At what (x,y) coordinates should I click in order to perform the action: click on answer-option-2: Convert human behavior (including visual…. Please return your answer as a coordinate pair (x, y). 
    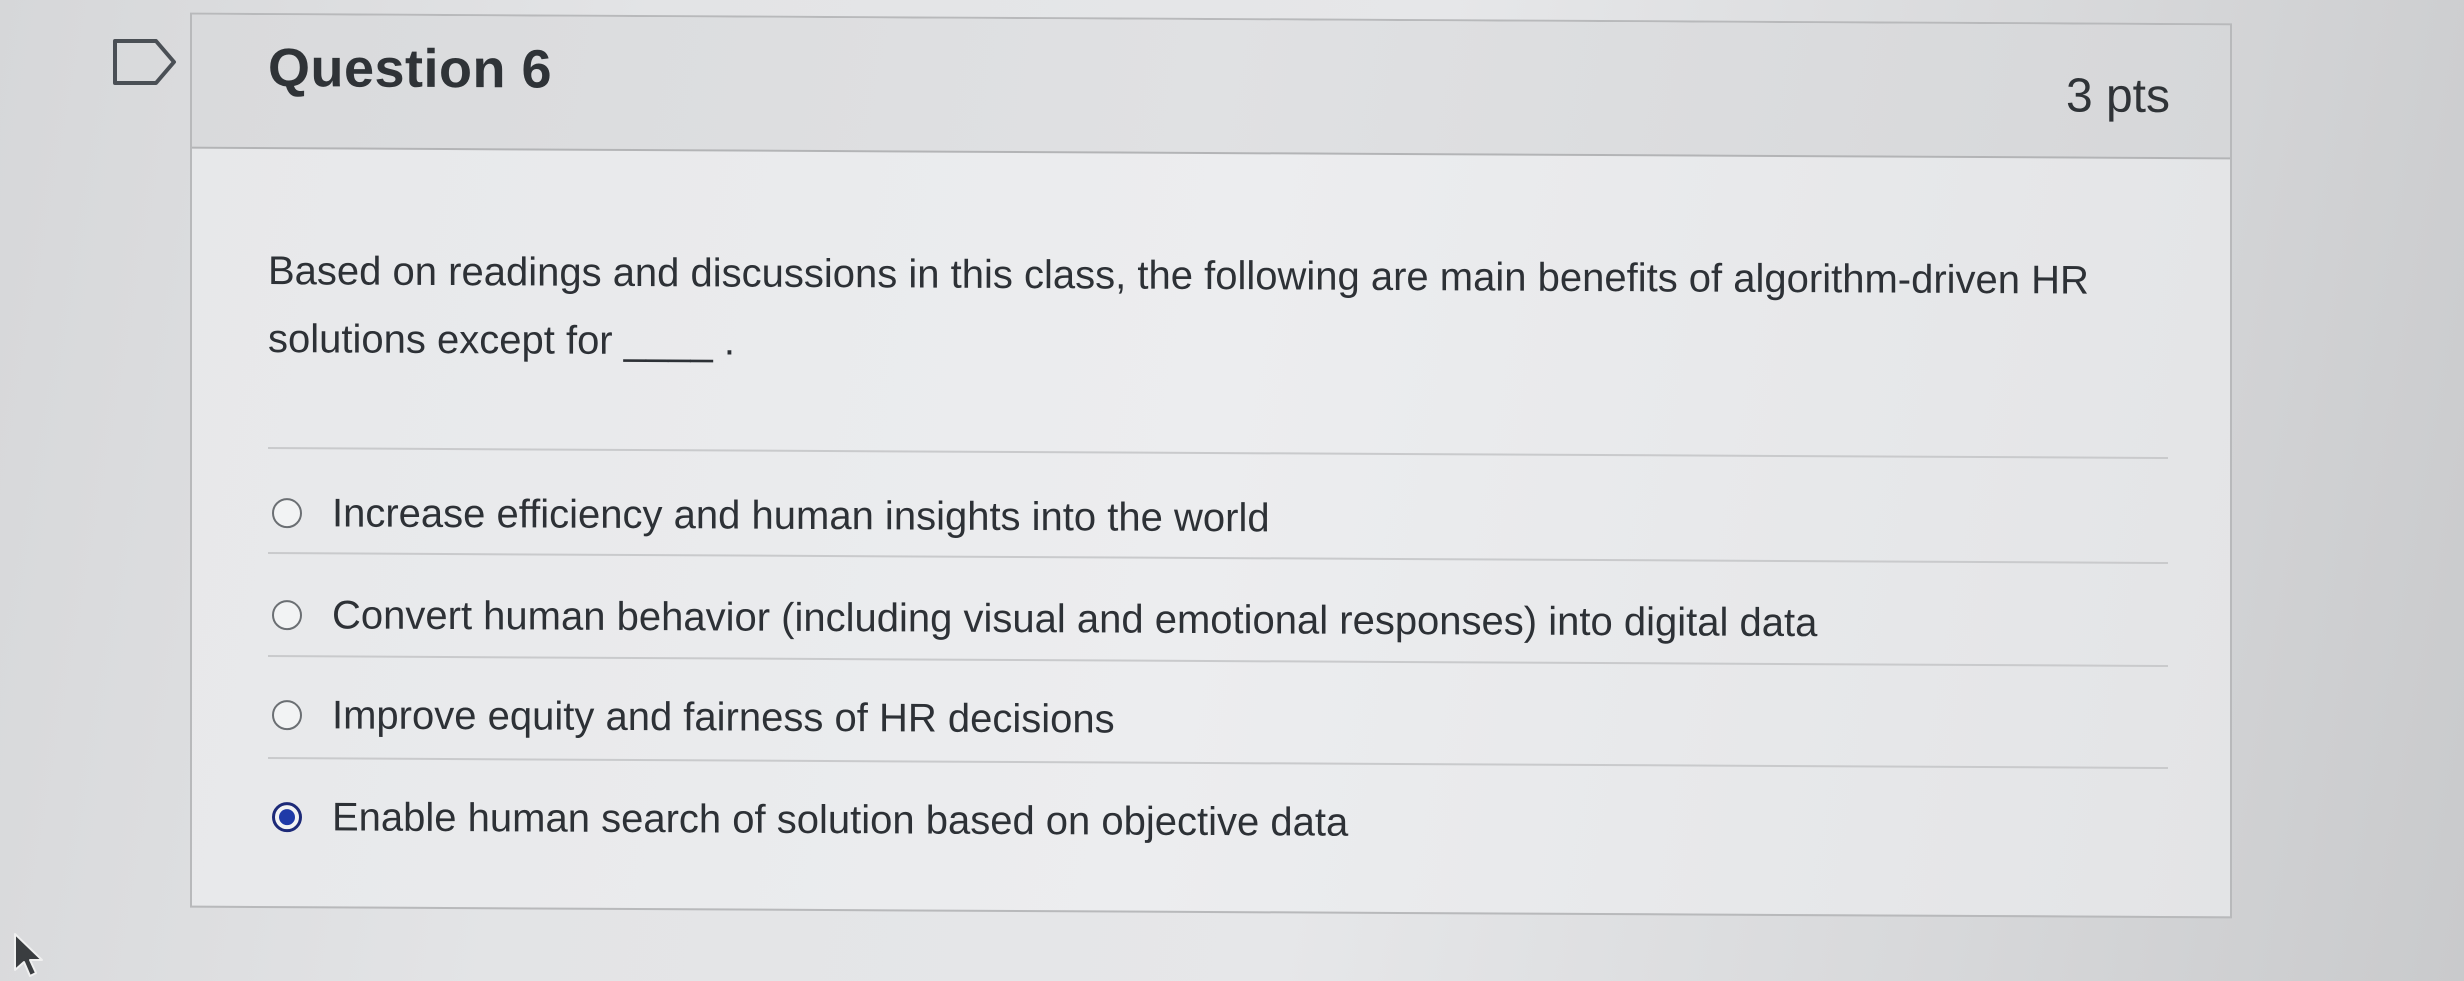
    Looking at the image, I should click on (1218, 620).